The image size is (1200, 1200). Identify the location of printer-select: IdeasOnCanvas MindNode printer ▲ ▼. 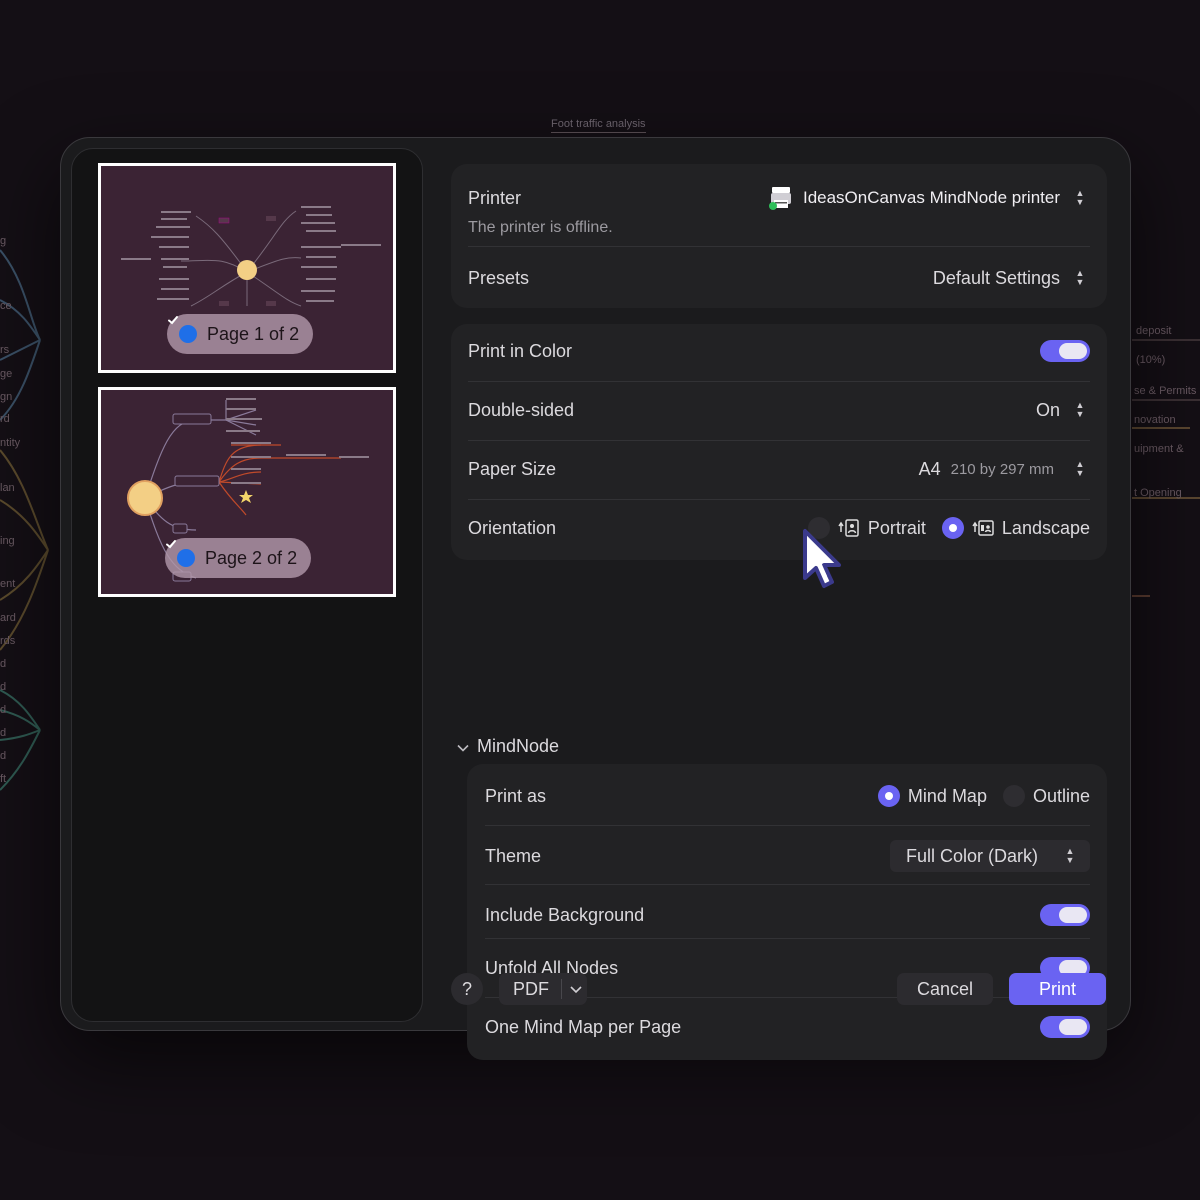
(929, 198).